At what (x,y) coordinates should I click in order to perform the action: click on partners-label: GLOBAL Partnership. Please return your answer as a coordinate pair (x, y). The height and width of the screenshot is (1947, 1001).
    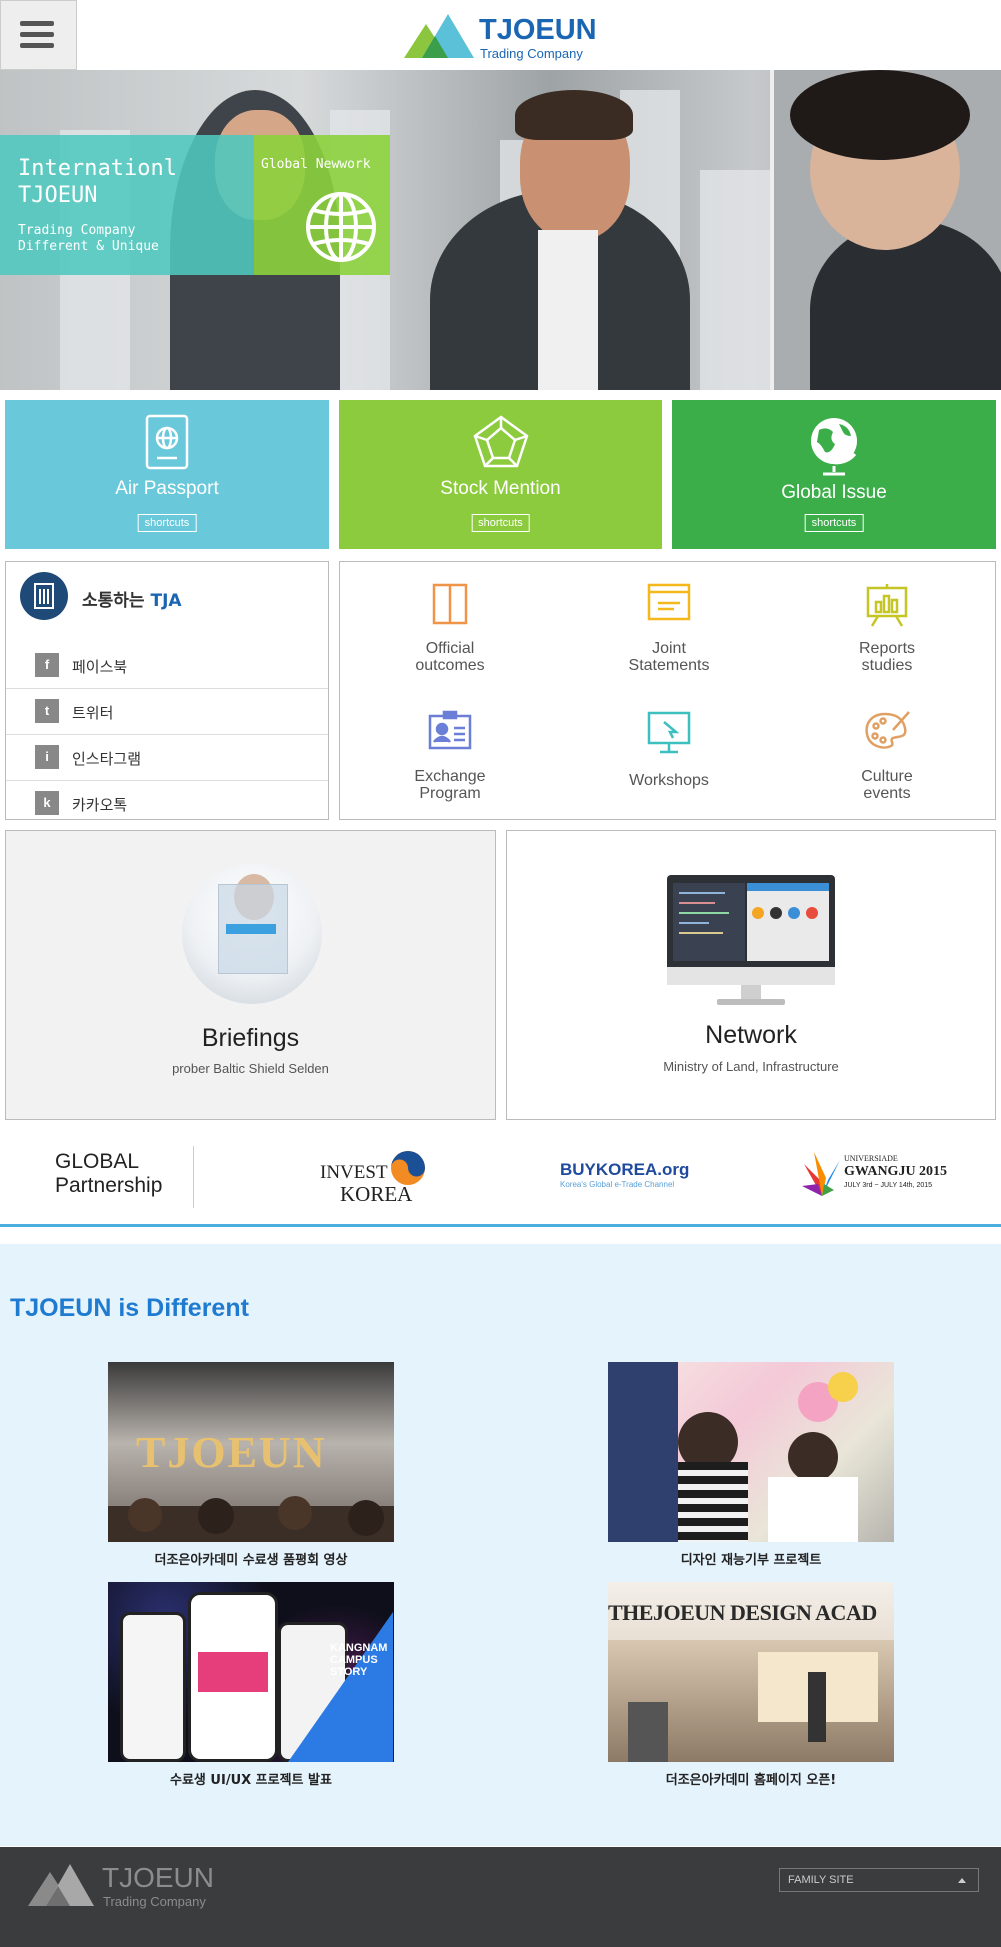
    Looking at the image, I should click on (108, 1174).